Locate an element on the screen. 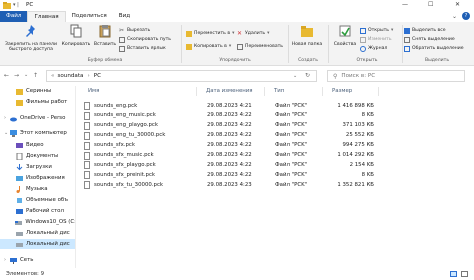  image-icon is located at coordinates (19, 178).